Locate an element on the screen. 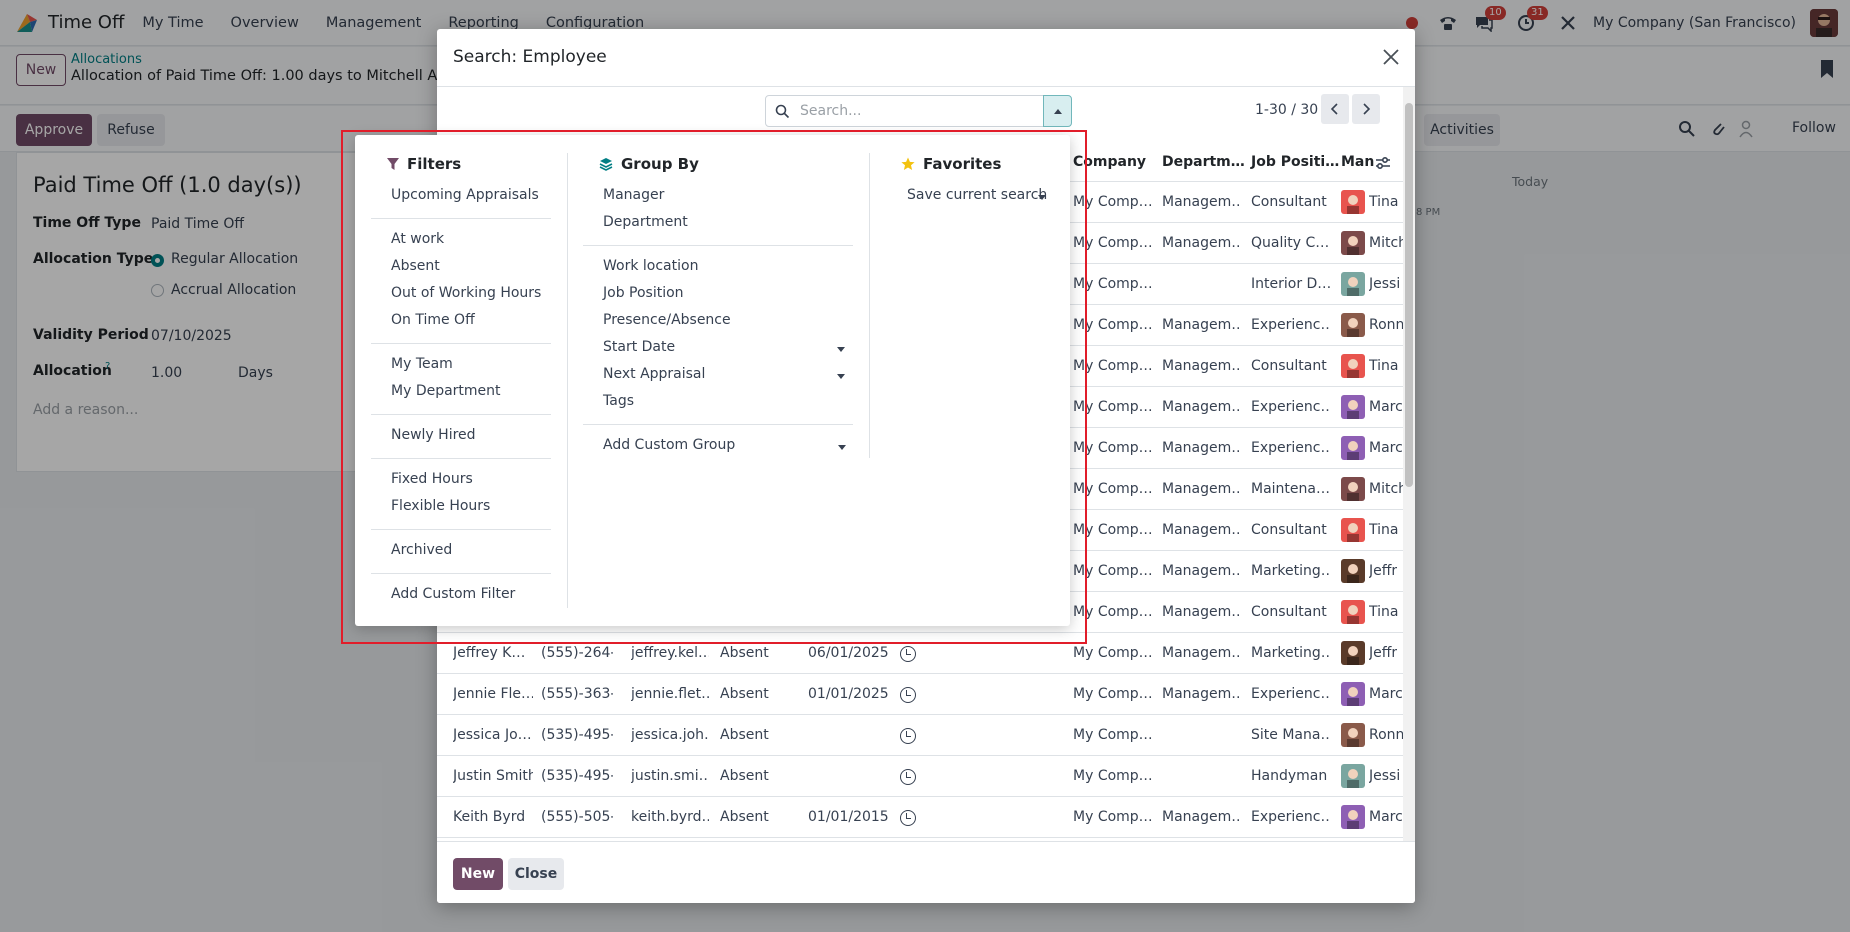 The width and height of the screenshot is (1850, 932). search-options-toggle is located at coordinates (1057, 111).